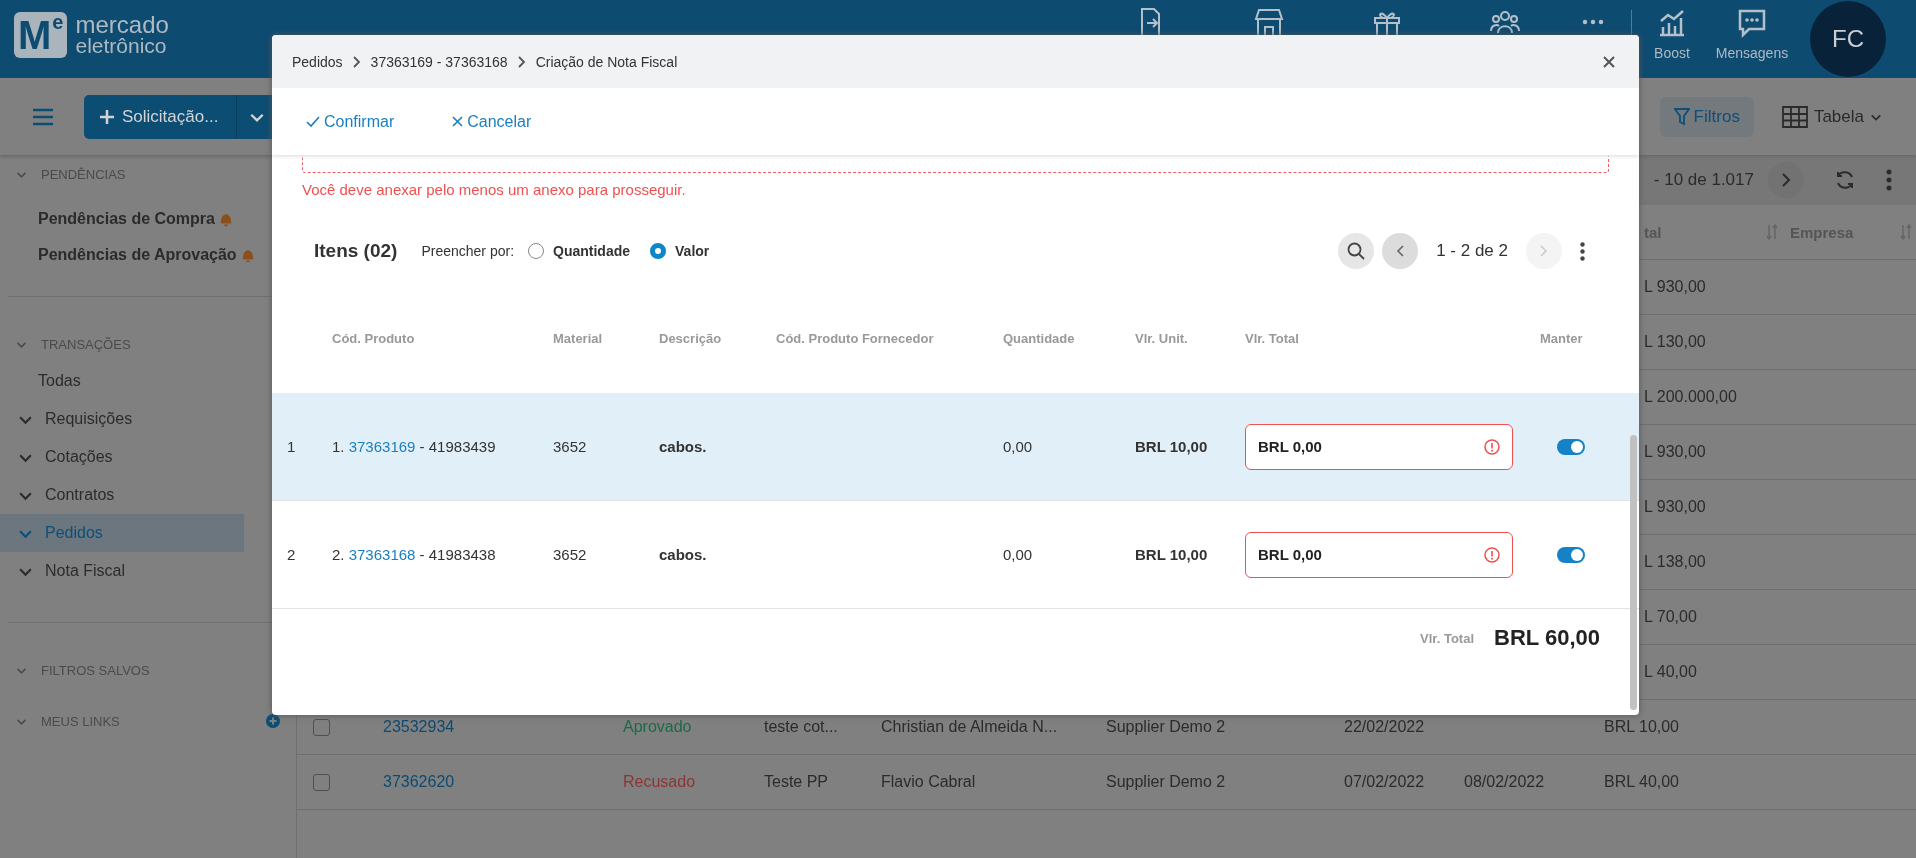 This screenshot has height=858, width=1916. I want to click on bell-icon, so click(225, 219).